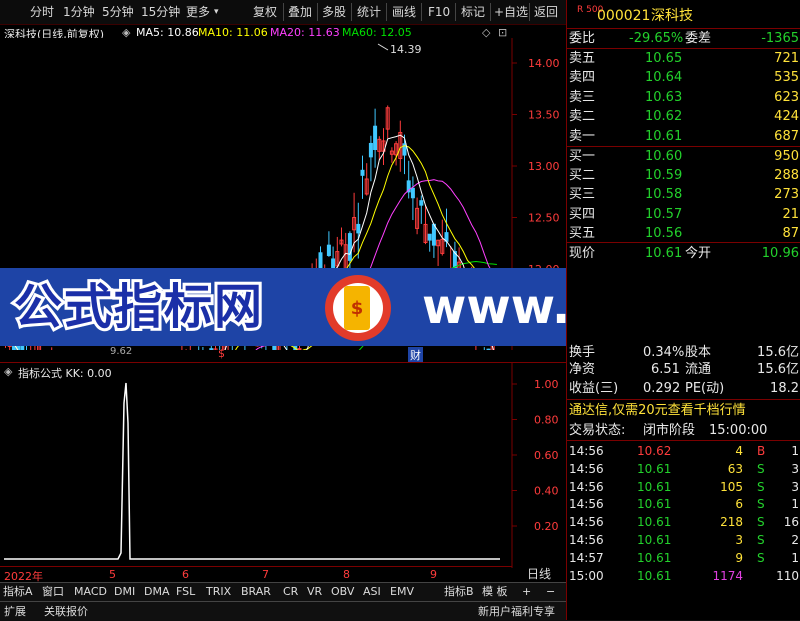 Image resolution: width=800 pixels, height=621 pixels. I want to click on dividend-marker: $, so click(221, 353).